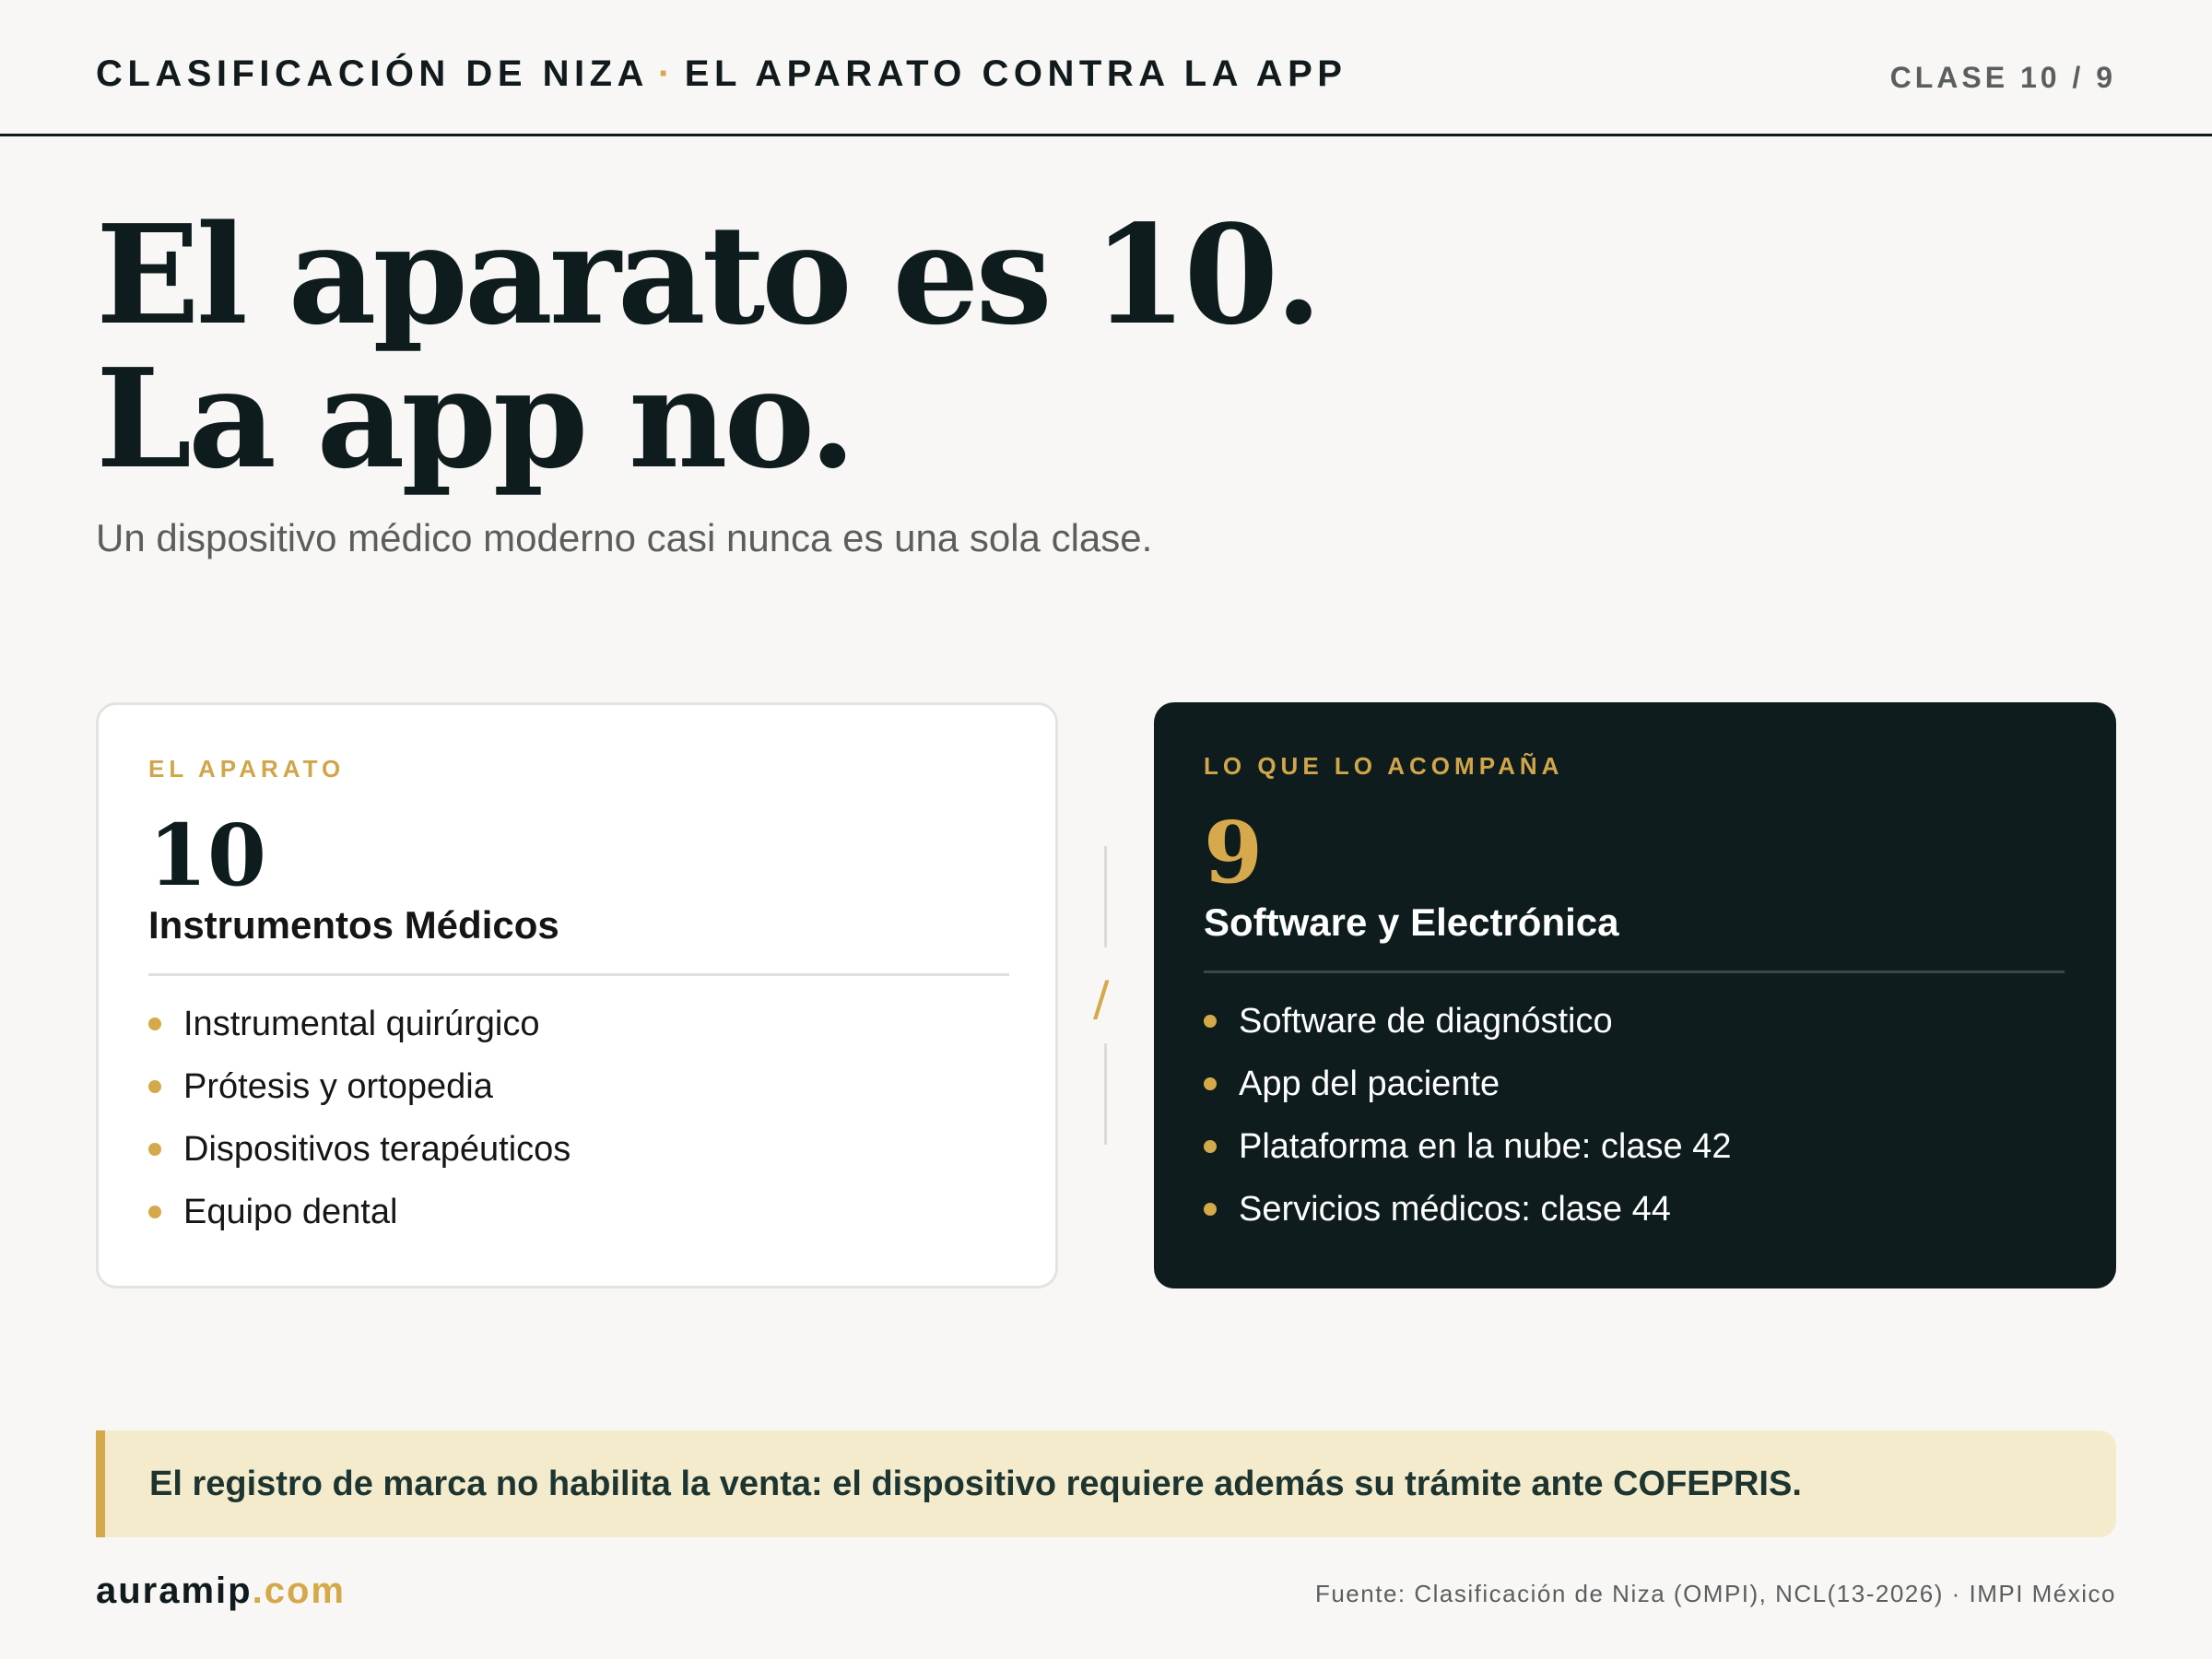 The image size is (2212, 1659). What do you see at coordinates (1635, 1084) in the screenshot?
I see `list-item: App del paciente` at bounding box center [1635, 1084].